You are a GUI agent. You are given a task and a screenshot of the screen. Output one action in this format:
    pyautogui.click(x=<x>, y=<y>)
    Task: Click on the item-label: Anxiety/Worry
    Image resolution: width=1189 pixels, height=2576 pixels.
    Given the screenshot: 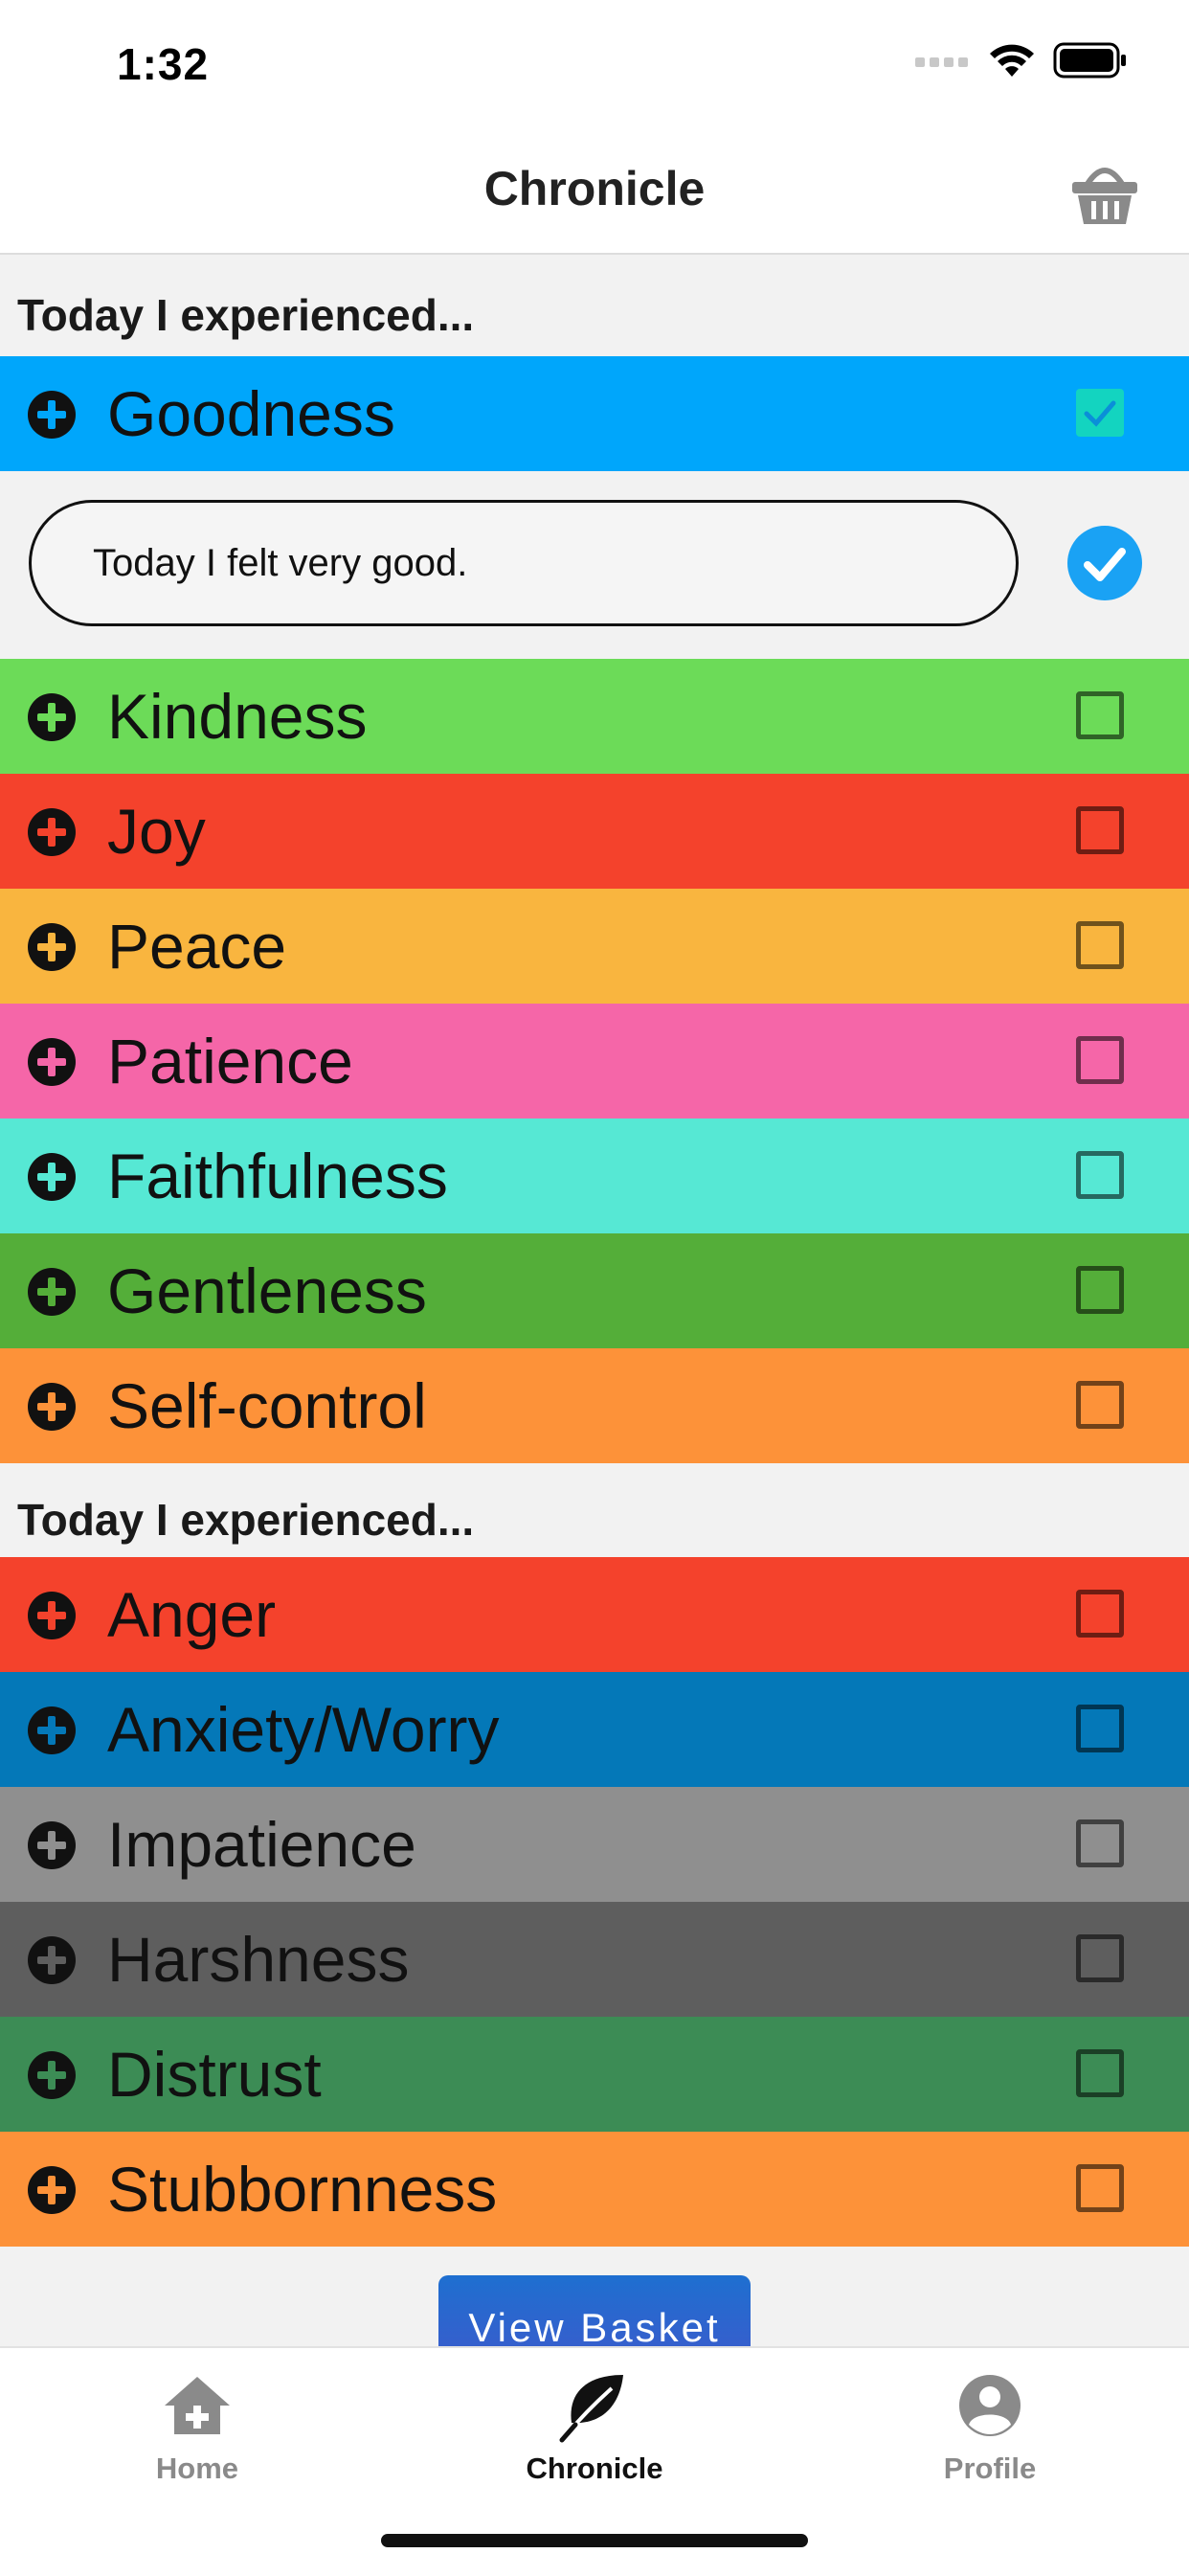 What is the action you would take?
    pyautogui.click(x=303, y=1729)
    